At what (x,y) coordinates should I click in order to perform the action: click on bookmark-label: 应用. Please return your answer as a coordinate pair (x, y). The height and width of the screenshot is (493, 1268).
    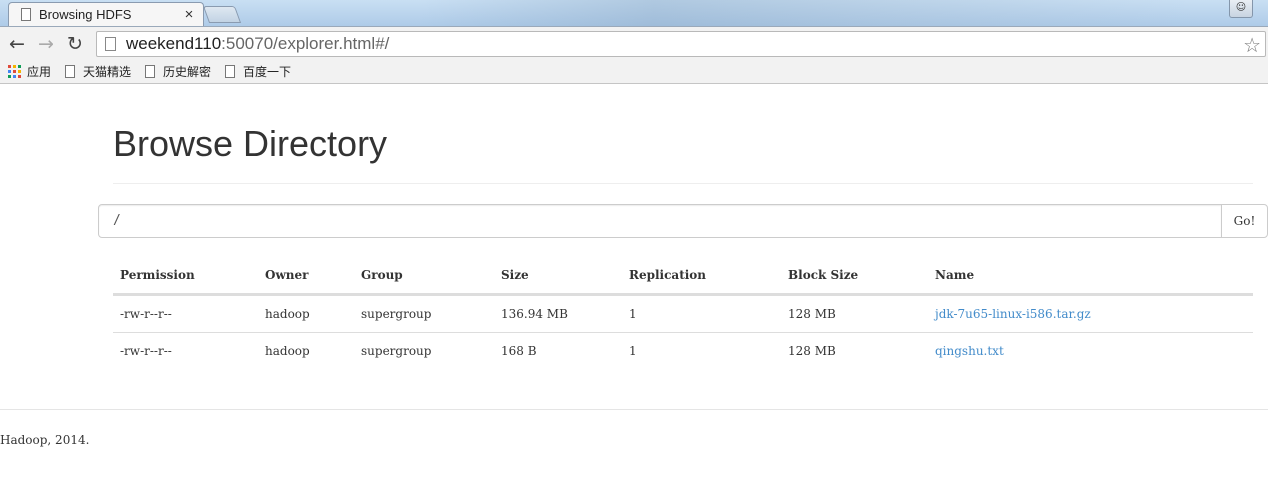
    Looking at the image, I should click on (39, 72).